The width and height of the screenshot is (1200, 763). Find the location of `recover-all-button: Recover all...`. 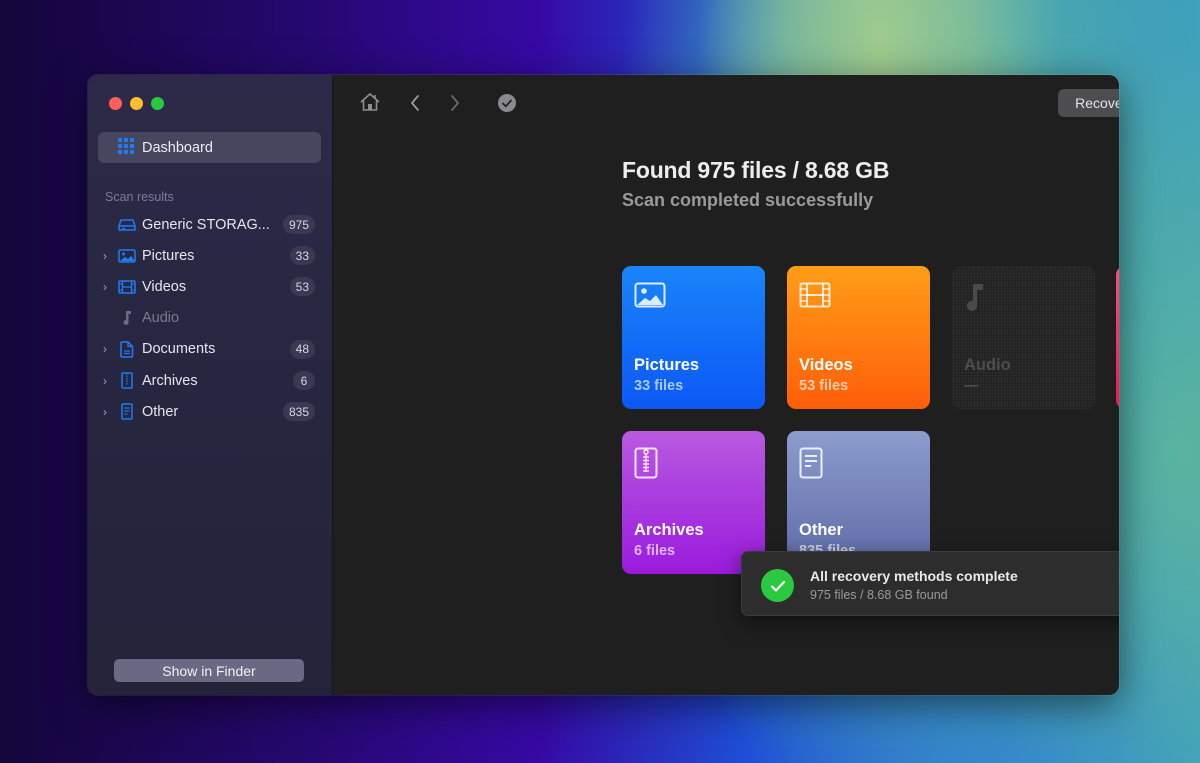

recover-all-button: Recover all... is located at coordinates (1088, 103).